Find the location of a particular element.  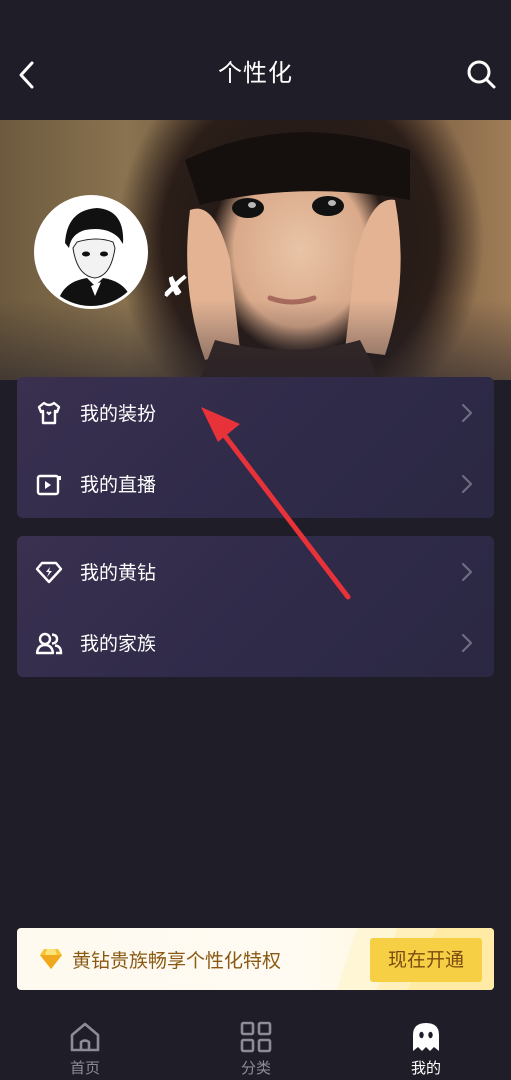

tab-home: 首页 is located at coordinates (85, 1043).